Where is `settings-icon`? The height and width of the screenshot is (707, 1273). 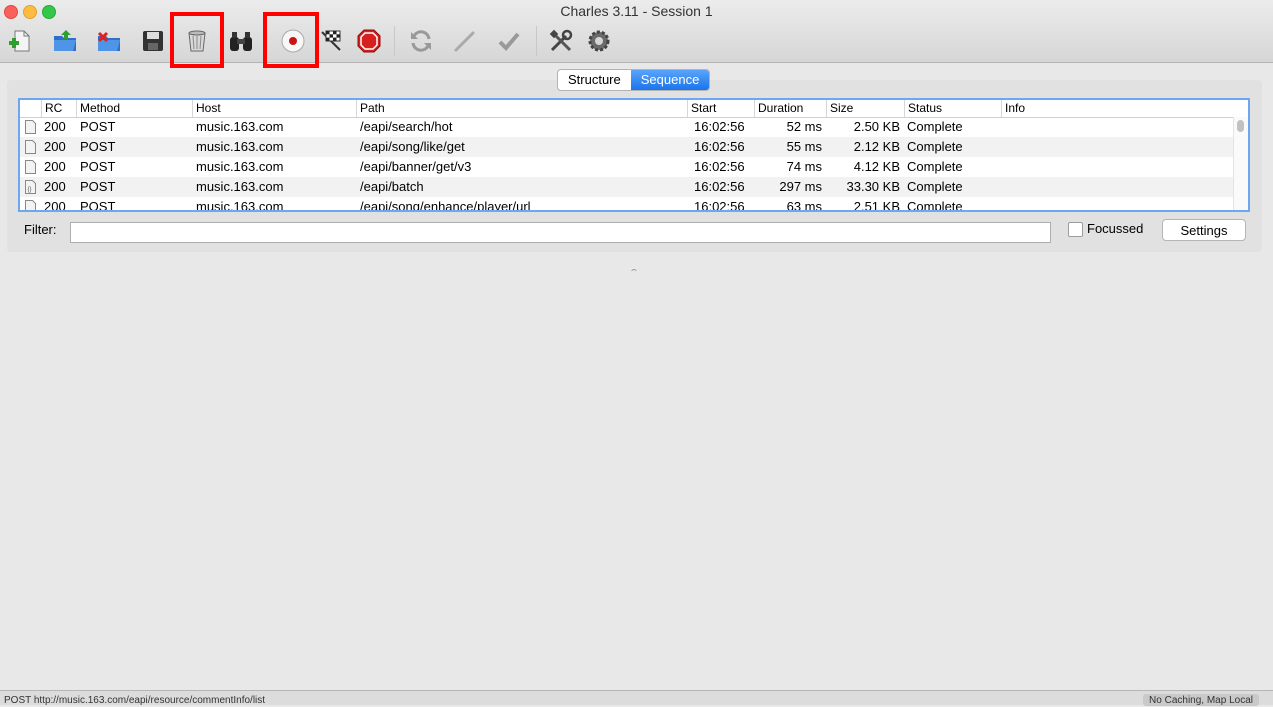 settings-icon is located at coordinates (599, 41).